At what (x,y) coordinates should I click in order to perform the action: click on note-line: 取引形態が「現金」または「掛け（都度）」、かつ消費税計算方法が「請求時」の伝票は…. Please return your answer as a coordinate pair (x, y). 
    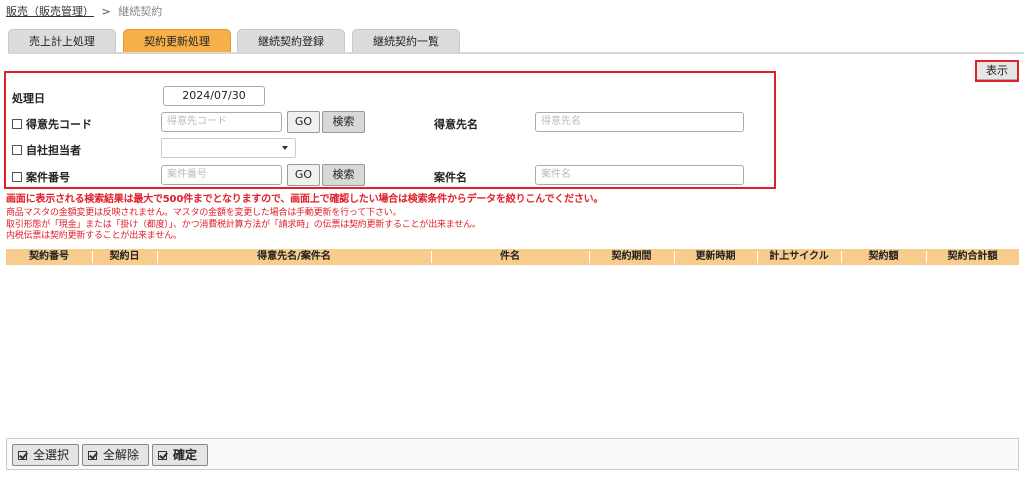
    Looking at the image, I should click on (243, 224).